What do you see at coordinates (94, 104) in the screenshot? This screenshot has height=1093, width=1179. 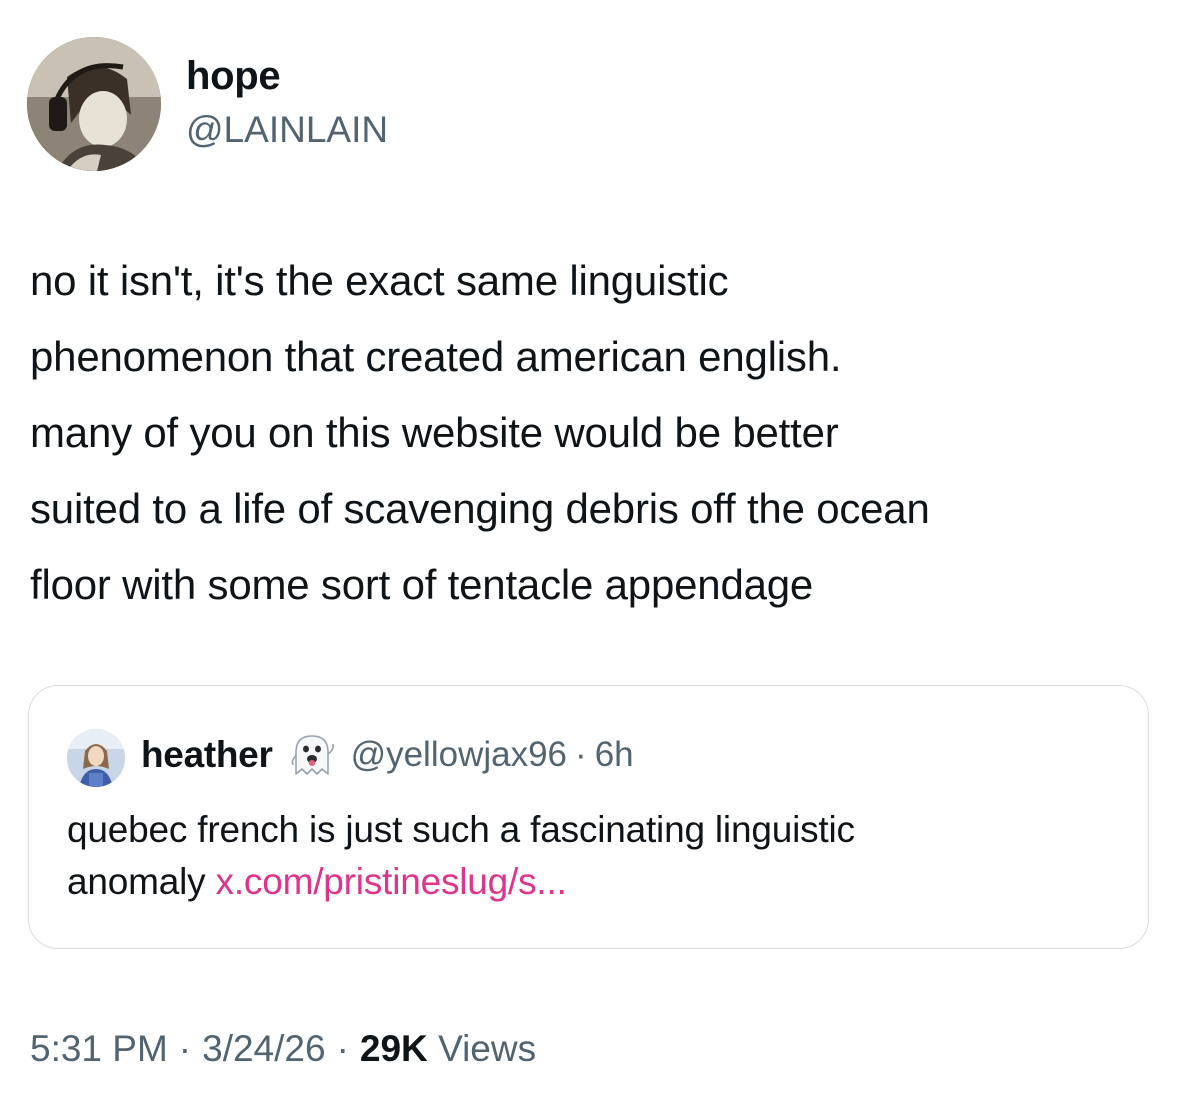 I see `author-avatar` at bounding box center [94, 104].